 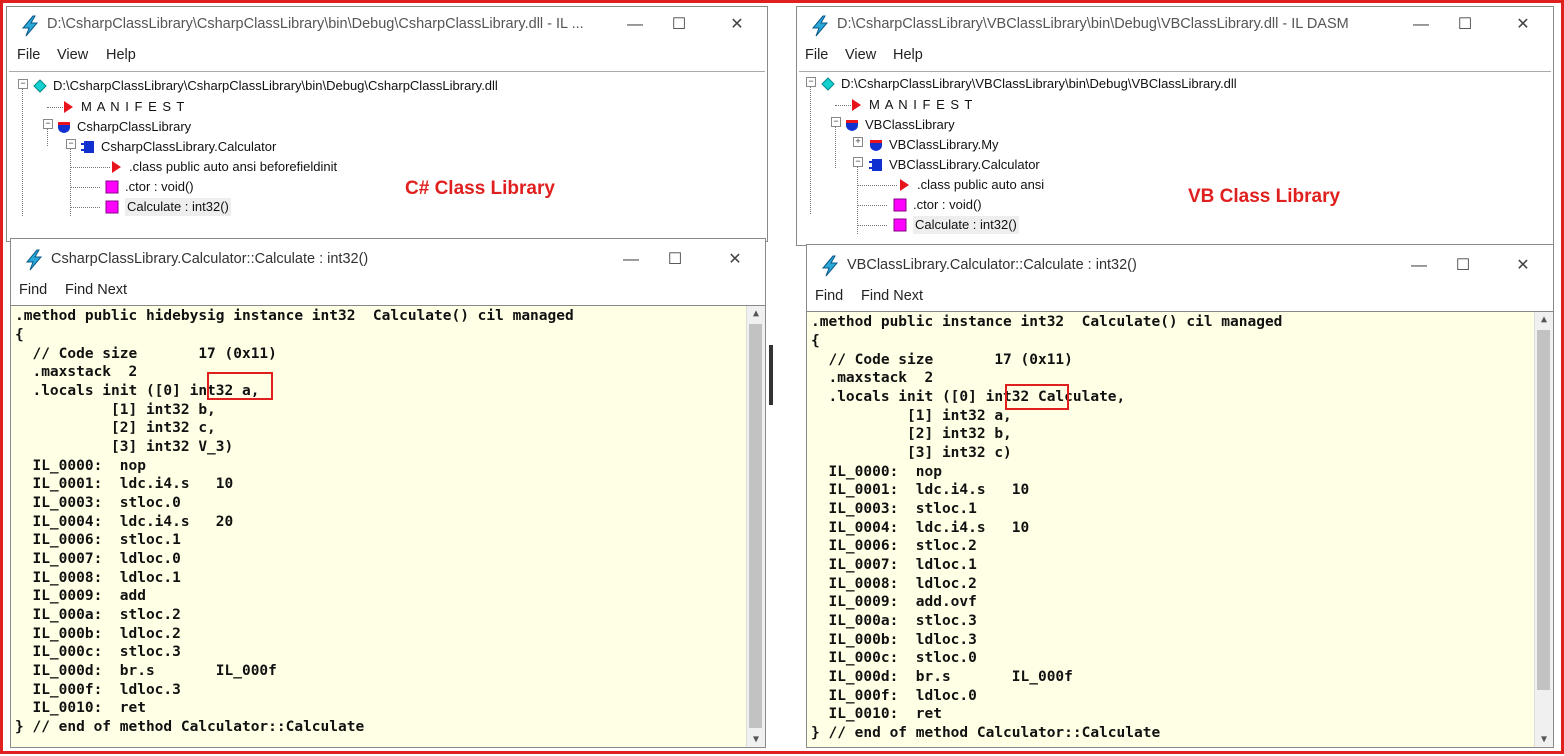 I want to click on code-line: [2] int32 b,, so click(x=911, y=434).